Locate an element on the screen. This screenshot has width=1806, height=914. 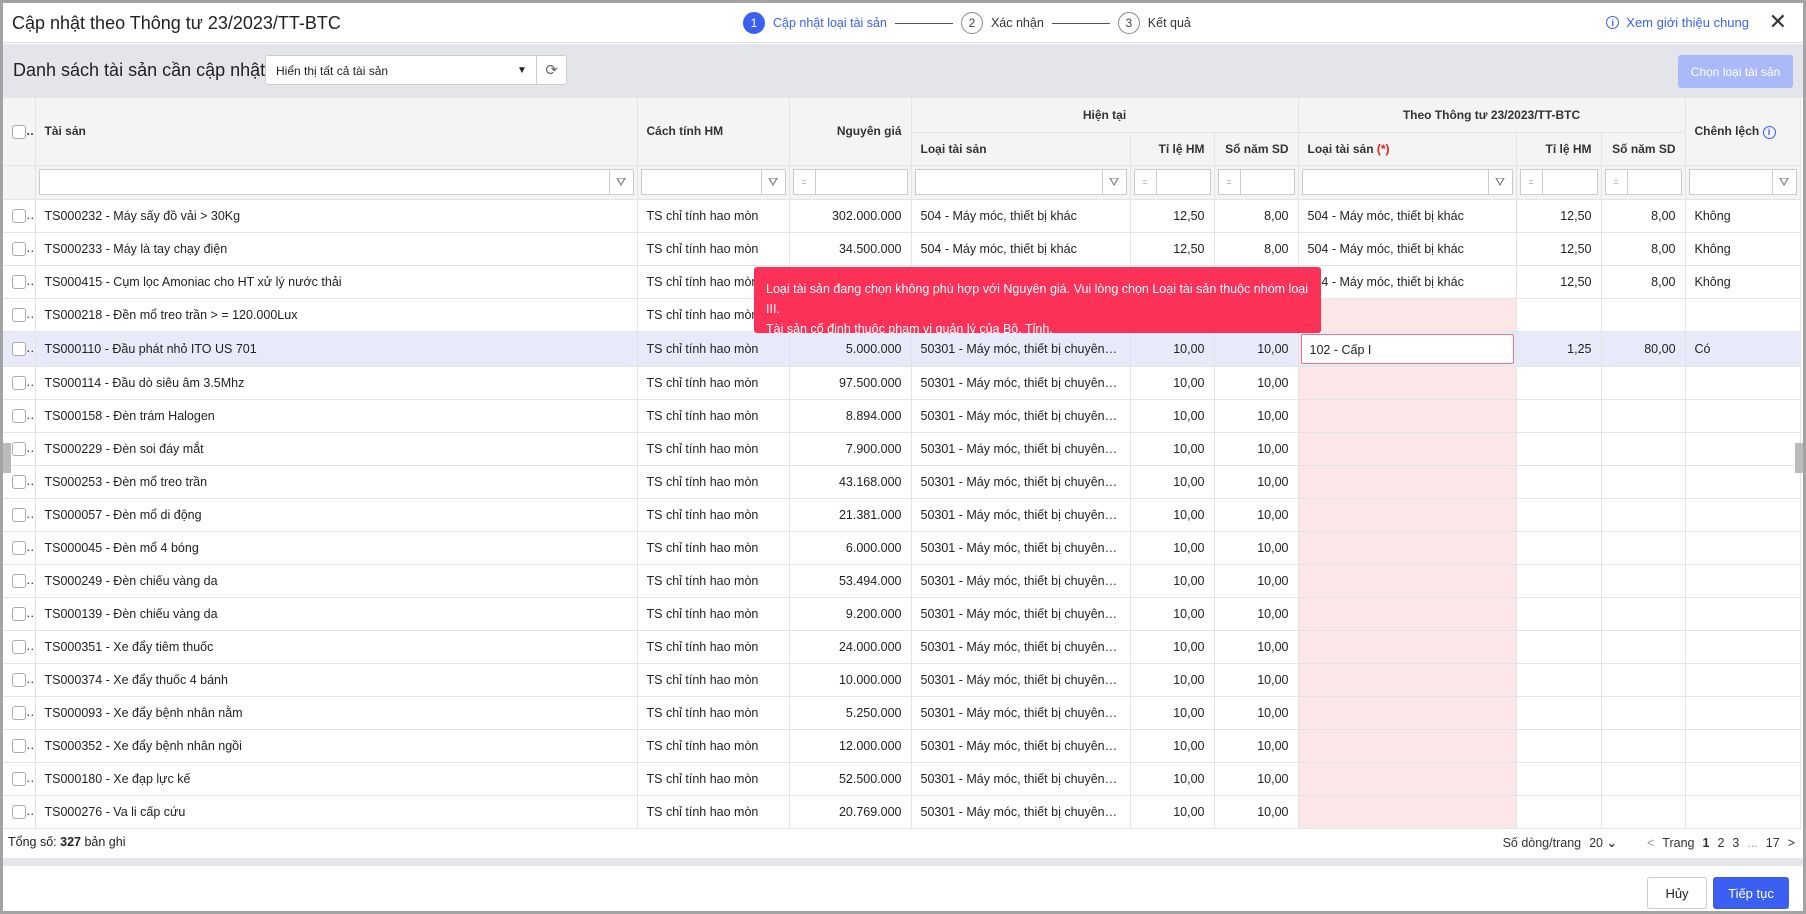
filter-new-years-input: = is located at coordinates (1643, 182).